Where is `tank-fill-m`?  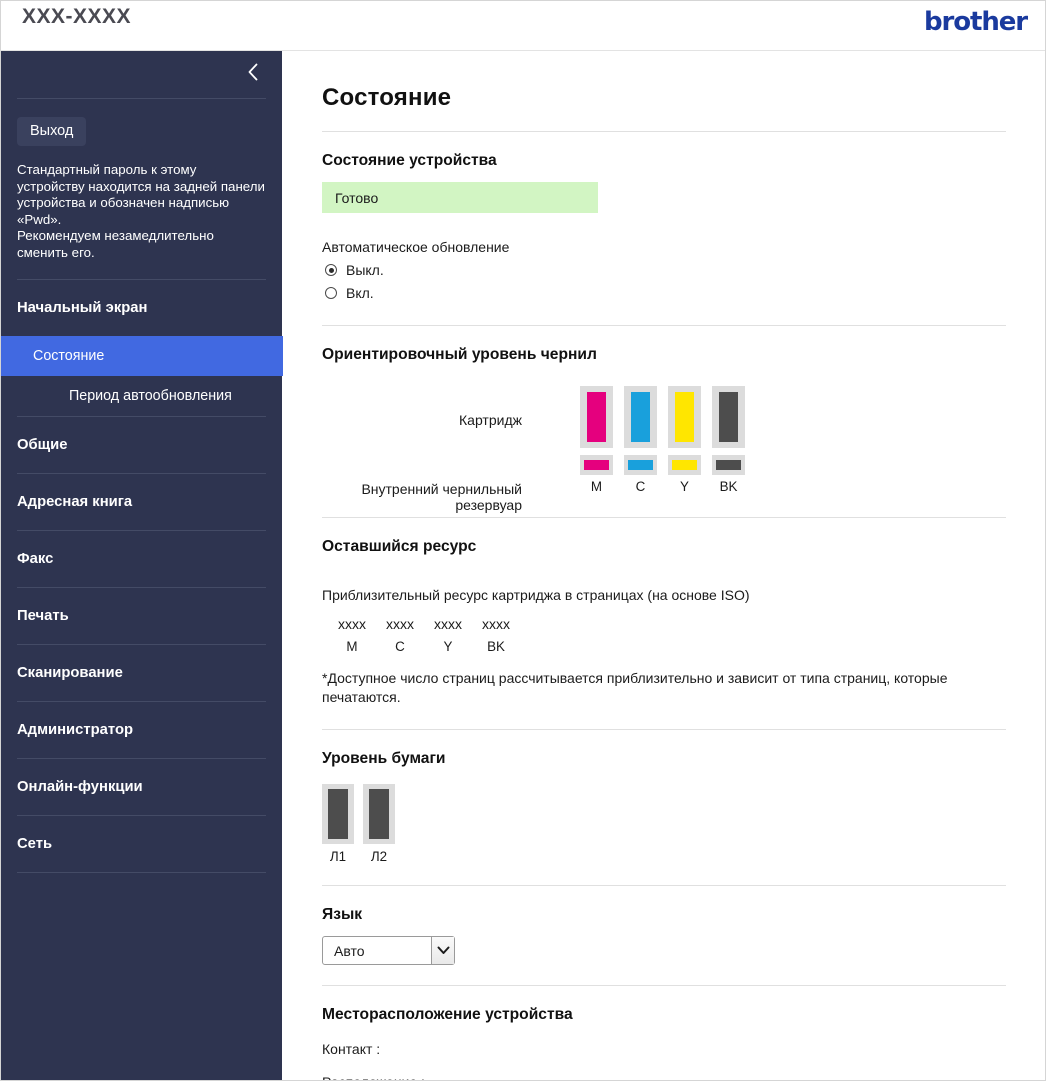 tank-fill-m is located at coordinates (596, 465).